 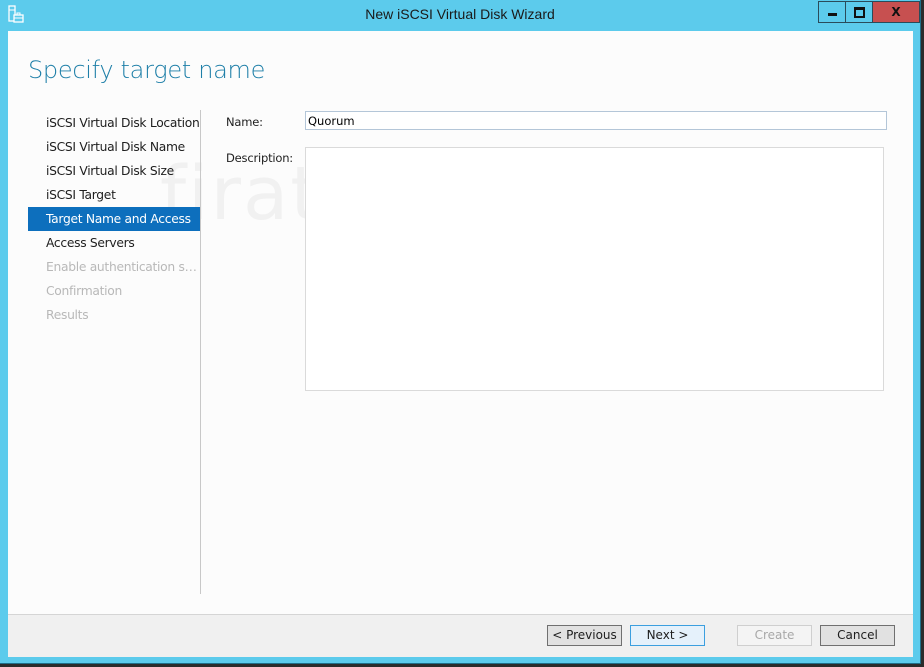 What do you see at coordinates (114, 171) in the screenshot?
I see `nav-item-virtual-disk-size: iSCSI Virtual Disk Size` at bounding box center [114, 171].